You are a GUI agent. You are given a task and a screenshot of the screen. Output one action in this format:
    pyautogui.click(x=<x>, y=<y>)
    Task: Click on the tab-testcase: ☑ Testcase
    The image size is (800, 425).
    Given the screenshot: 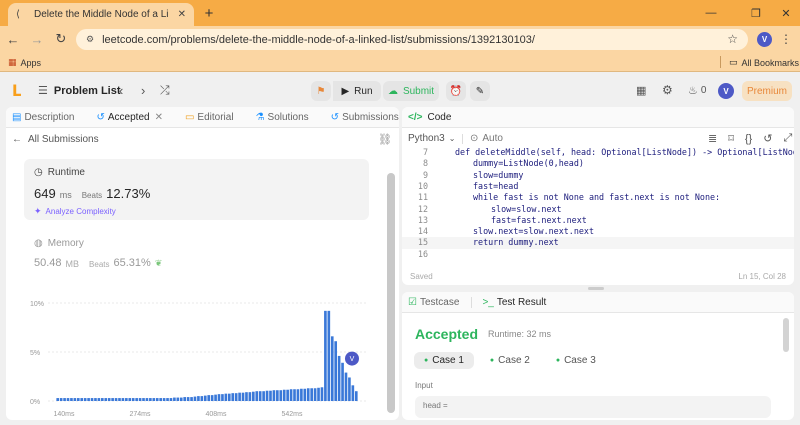 What is the action you would take?
    pyautogui.click(x=433, y=302)
    